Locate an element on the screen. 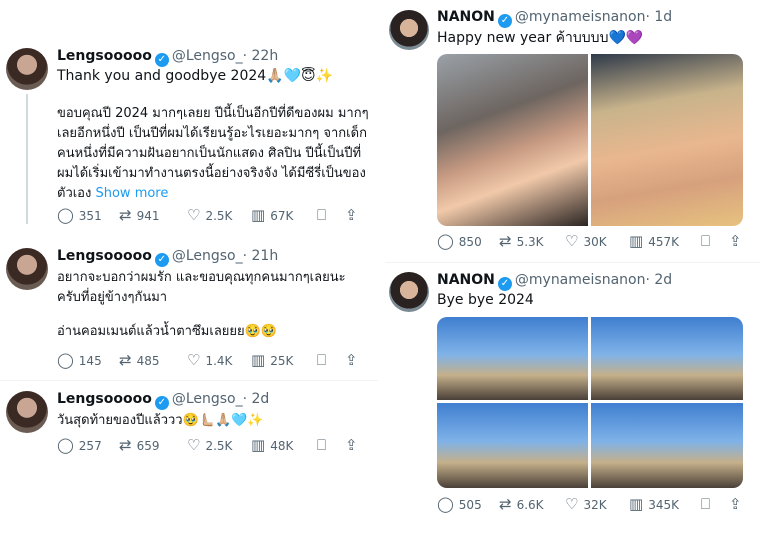  timestamp: · 1d is located at coordinates (658, 17).